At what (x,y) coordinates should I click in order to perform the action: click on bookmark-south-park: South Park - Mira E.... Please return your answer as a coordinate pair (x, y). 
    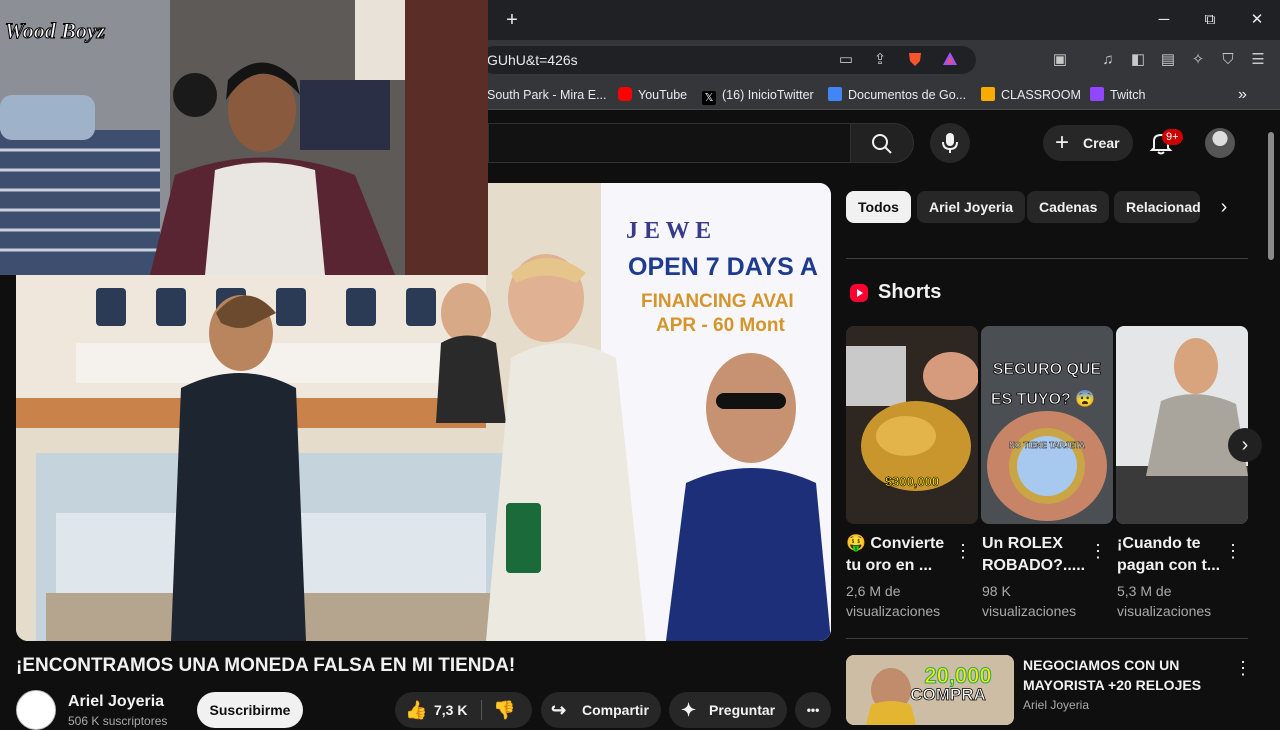
    Looking at the image, I should click on (546, 95).